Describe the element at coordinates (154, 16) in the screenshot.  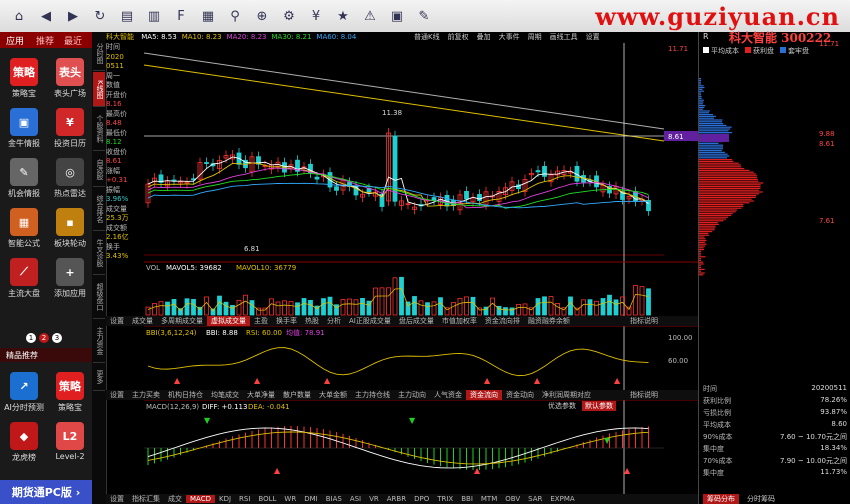
I see `news-icon: ▥` at that location.